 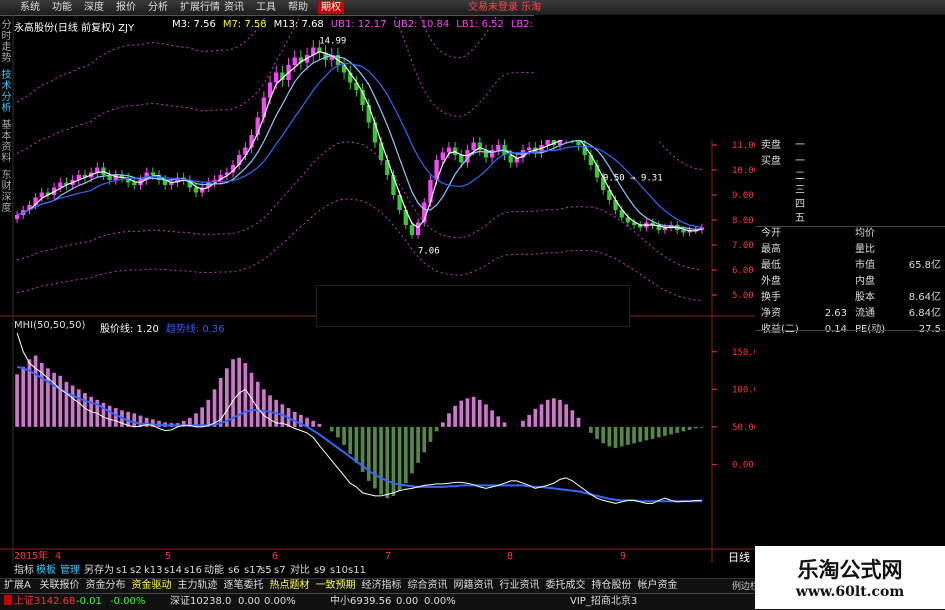 I want to click on indicator-tab: 指标, so click(x=24, y=570).